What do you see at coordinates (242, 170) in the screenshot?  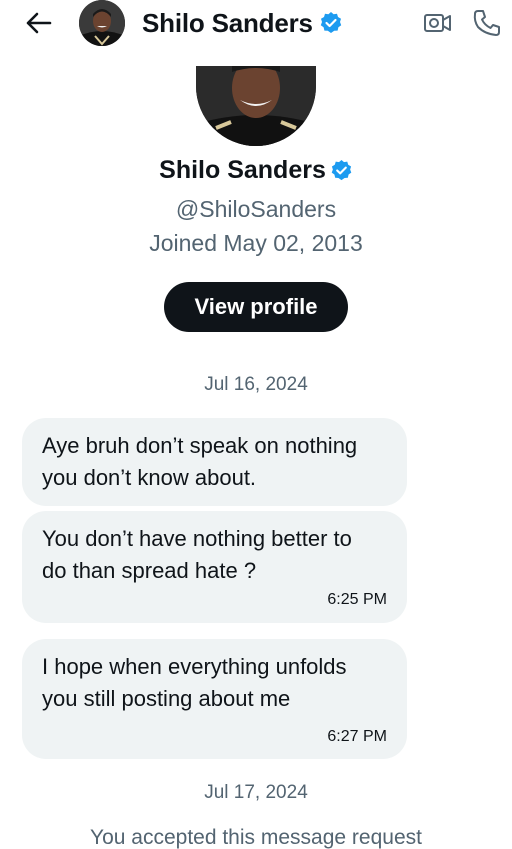 I see `profile-name: Shilo Sanders` at bounding box center [242, 170].